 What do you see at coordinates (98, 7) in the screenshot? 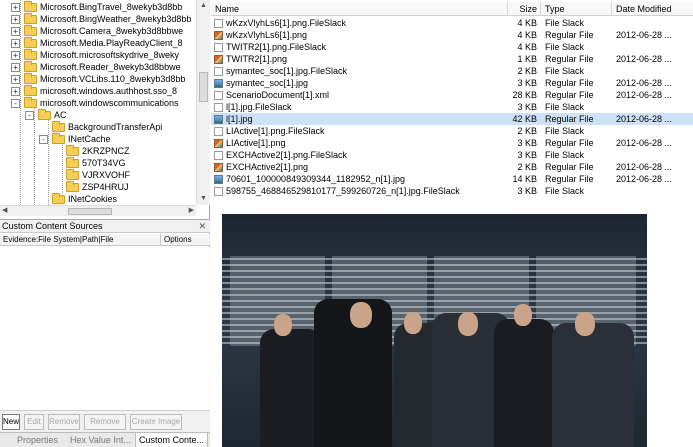
I see `tree-item: + Microsoft.BingTravel_8wekyb3d8bb` at bounding box center [98, 7].